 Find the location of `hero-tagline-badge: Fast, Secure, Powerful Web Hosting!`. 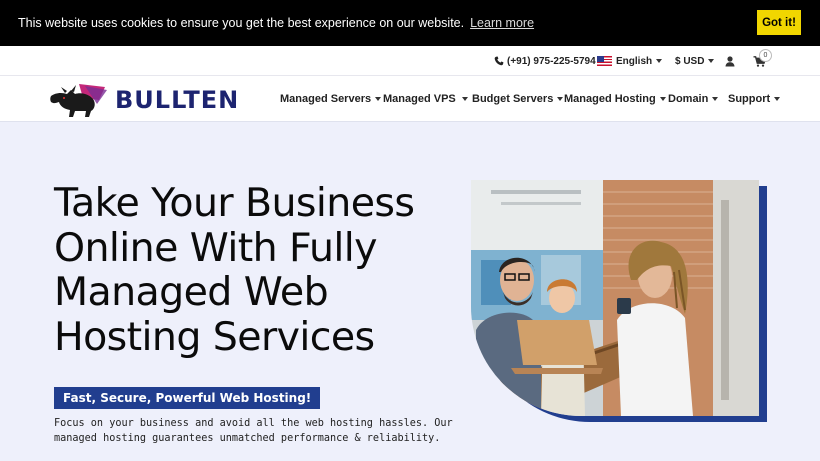

hero-tagline-badge: Fast, Secure, Powerful Web Hosting! is located at coordinates (187, 398).